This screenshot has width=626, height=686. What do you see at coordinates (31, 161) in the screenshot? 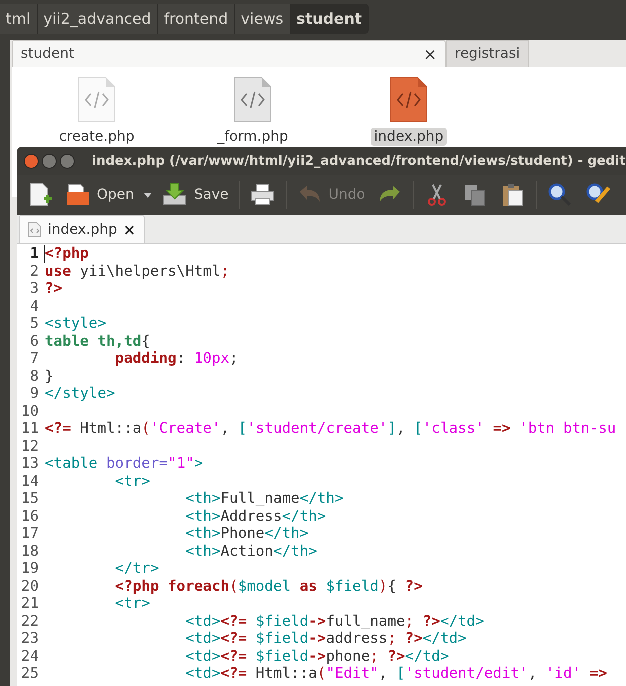
I see `close-button` at bounding box center [31, 161].